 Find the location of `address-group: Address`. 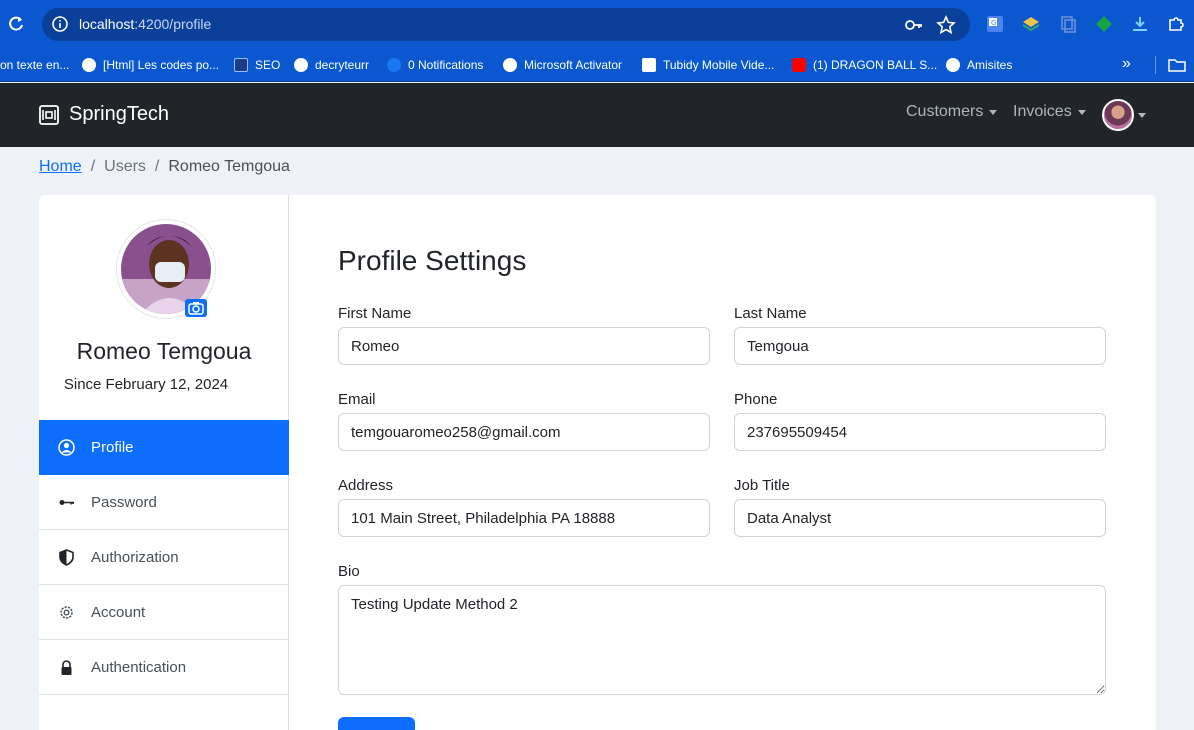

address-group: Address is located at coordinates (524, 507).